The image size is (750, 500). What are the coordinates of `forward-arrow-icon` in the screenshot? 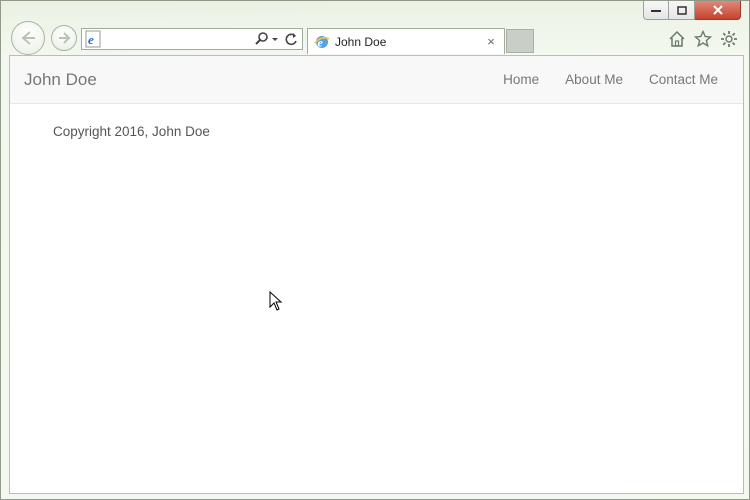 It's located at (65, 38).